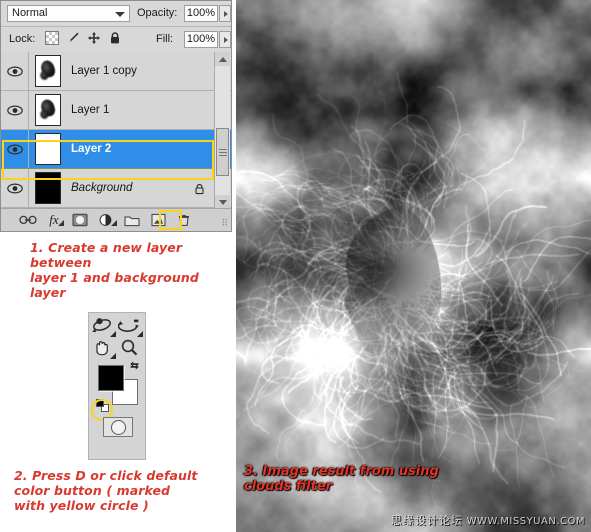 Image resolution: width=591 pixels, height=532 pixels. Describe the element at coordinates (94, 38) in the screenshot. I see `lock-position-icon` at that location.